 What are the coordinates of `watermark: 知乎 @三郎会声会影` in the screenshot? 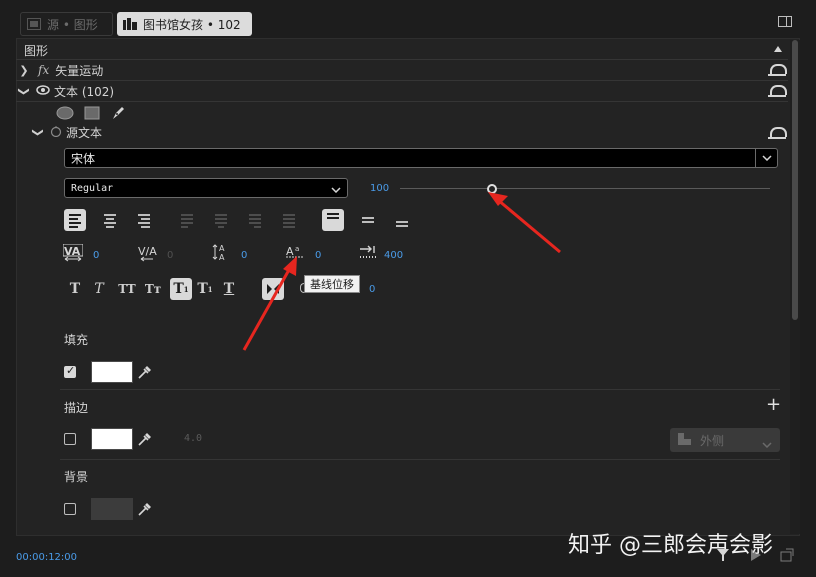 It's located at (670, 545).